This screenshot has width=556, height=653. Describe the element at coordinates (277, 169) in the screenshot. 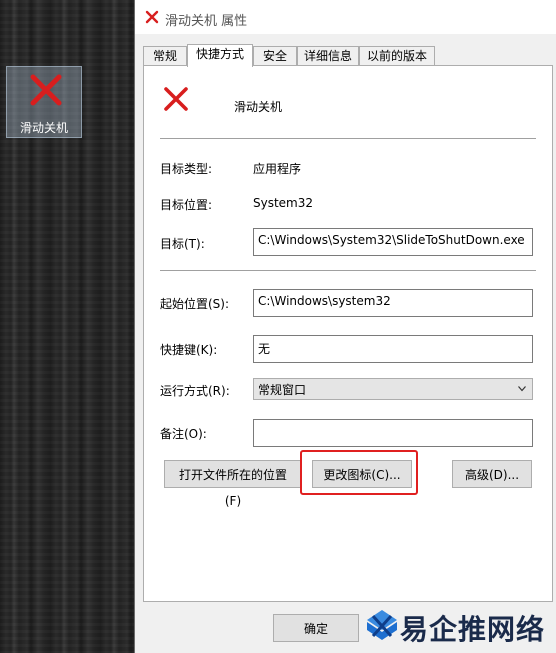

I see `target-type-value: 应用程序` at that location.